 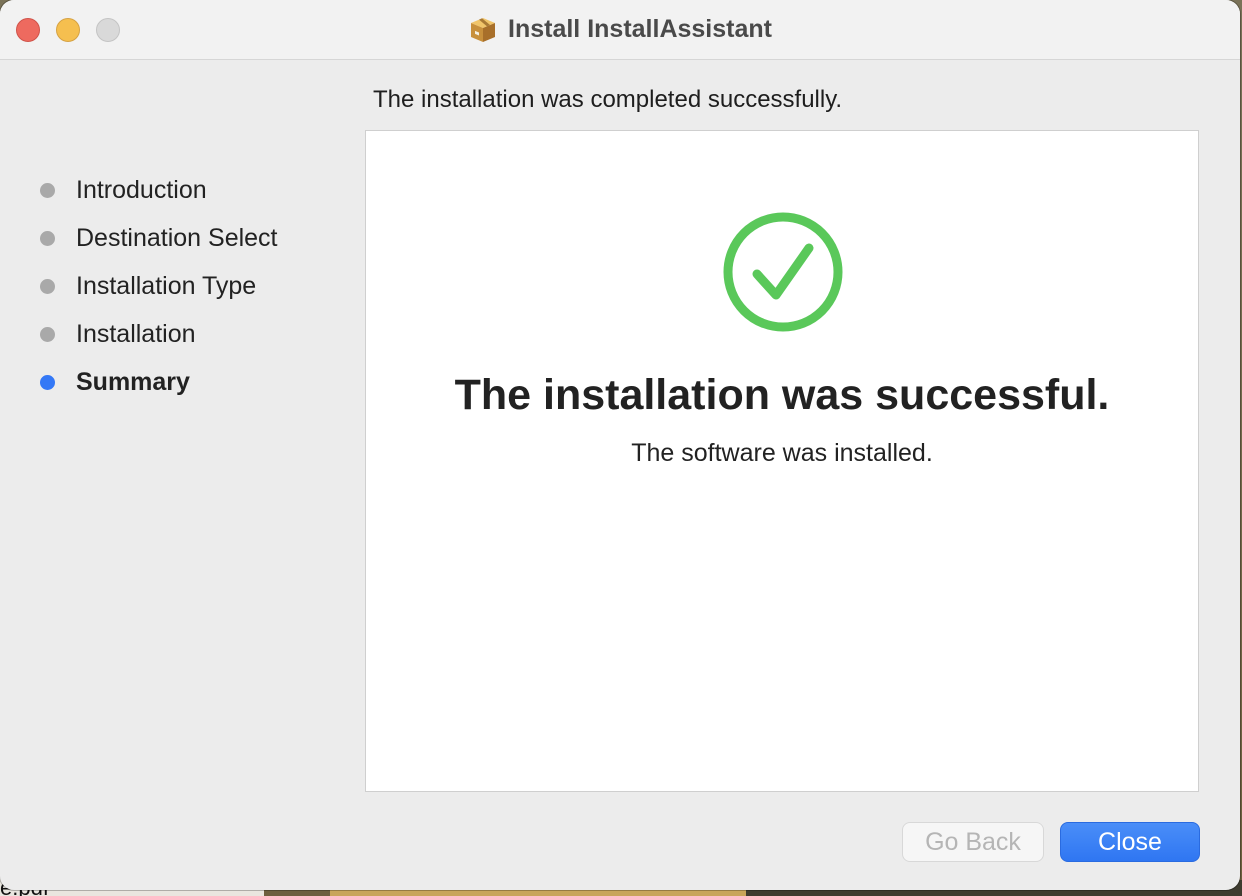 I want to click on checkmark-circle-icon, so click(x=783, y=272).